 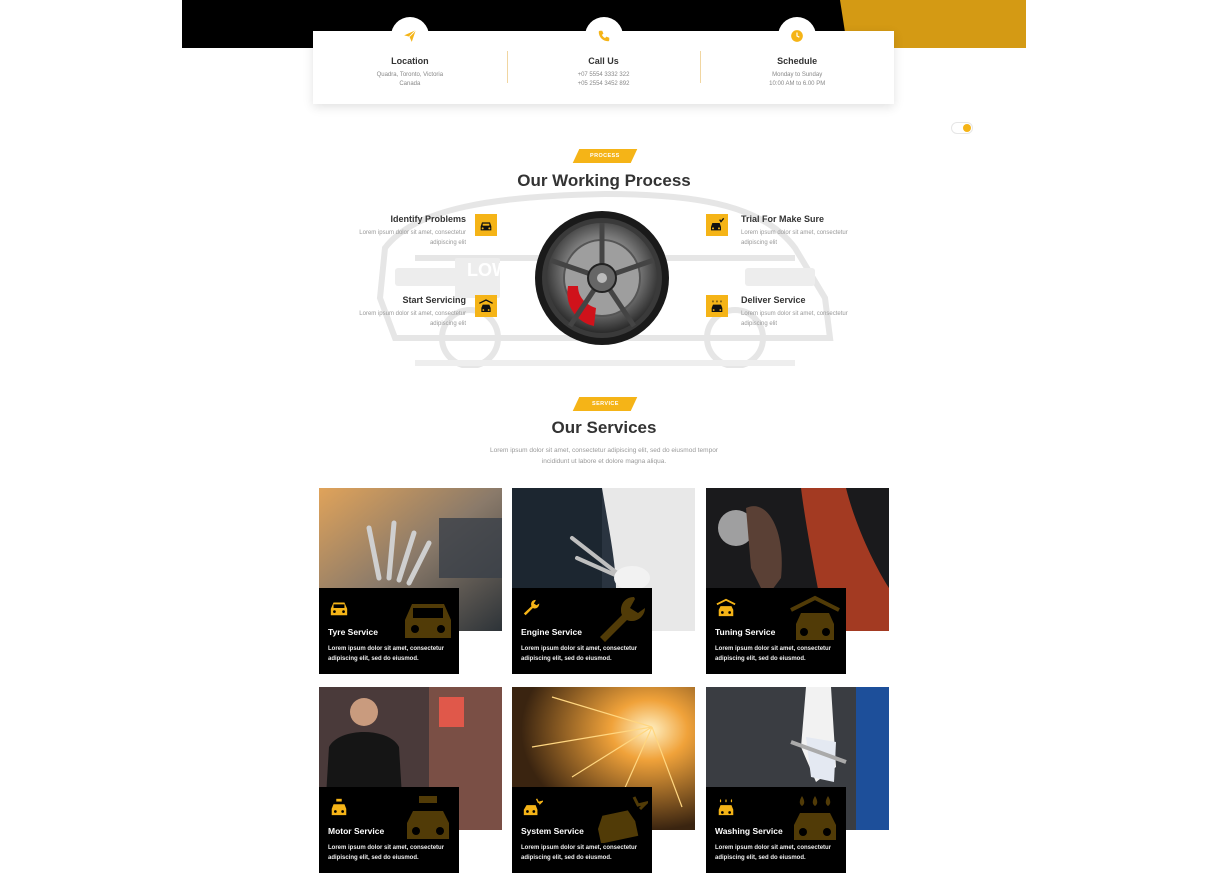 I want to click on service-name: Tyre Service, so click(x=353, y=632).